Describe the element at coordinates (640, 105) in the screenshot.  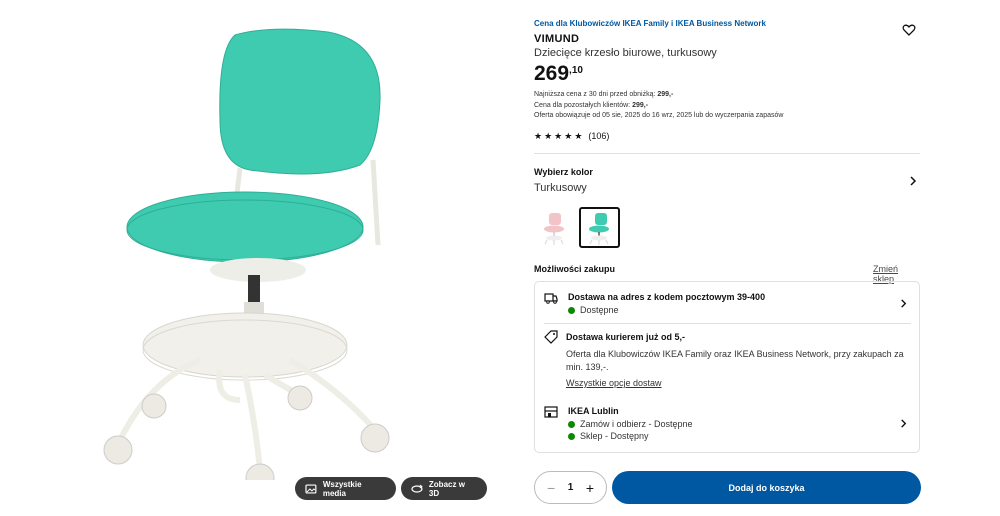
I see `regular-price-value: 299,-` at that location.